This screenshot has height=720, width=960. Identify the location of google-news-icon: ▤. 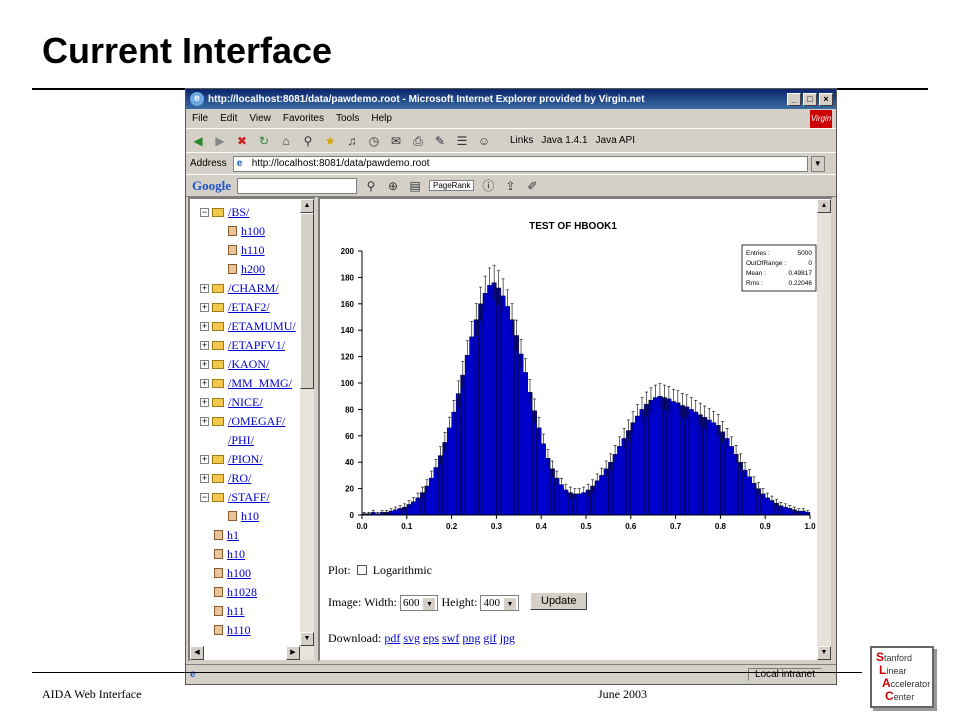
(415, 186).